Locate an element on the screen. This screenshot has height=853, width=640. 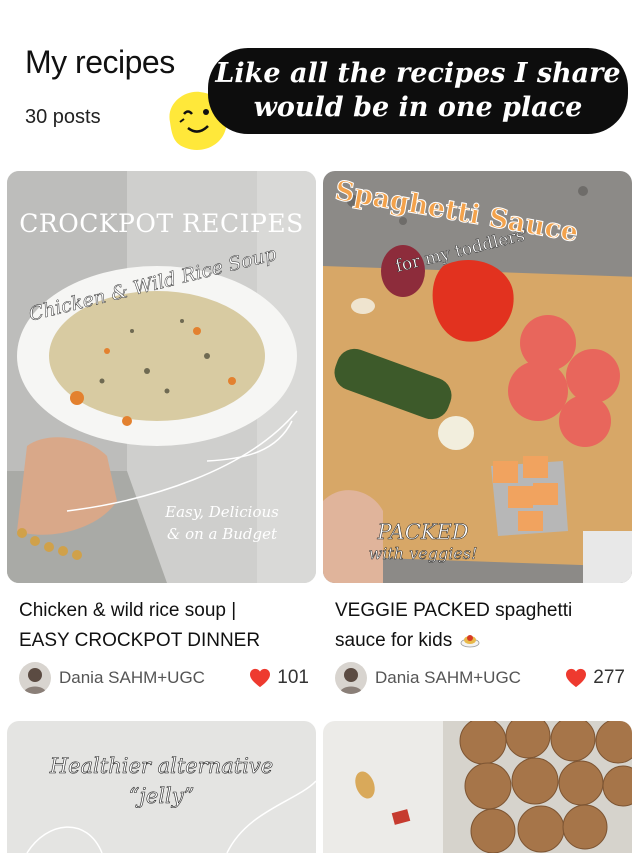
image-title-line-2: “jelly” is located at coordinates (161, 796).